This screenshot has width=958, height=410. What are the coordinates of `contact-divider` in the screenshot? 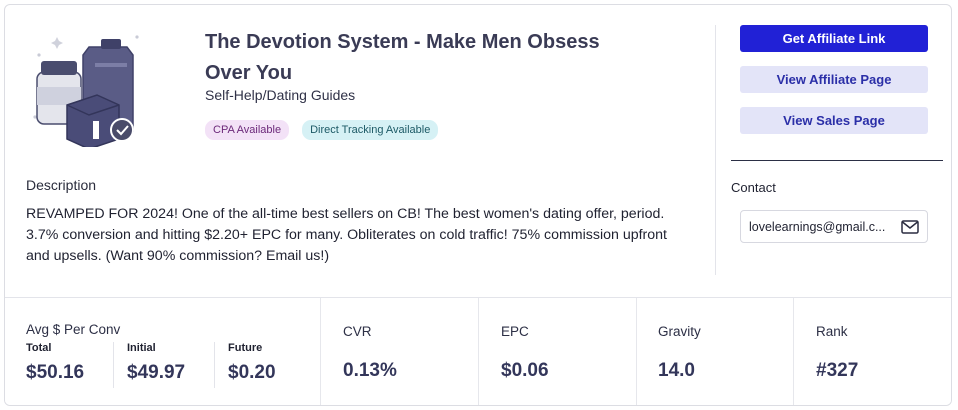 It's located at (837, 160).